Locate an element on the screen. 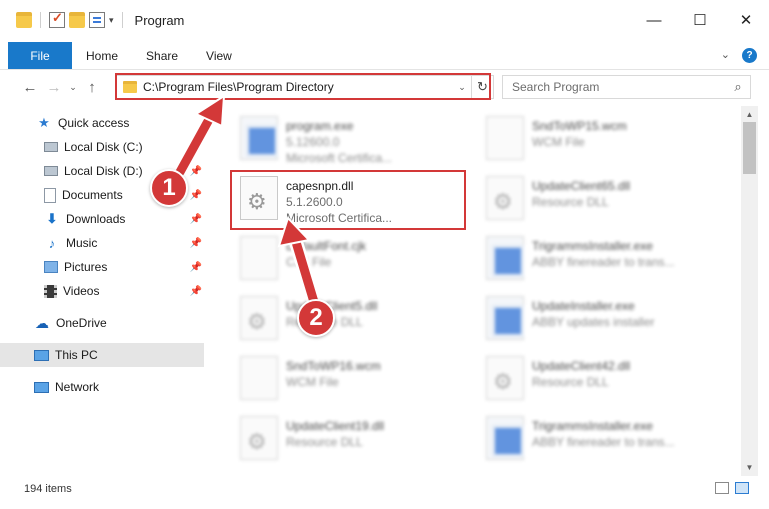 The height and width of the screenshot is (509, 769). disk-icon is located at coordinates (51, 147).